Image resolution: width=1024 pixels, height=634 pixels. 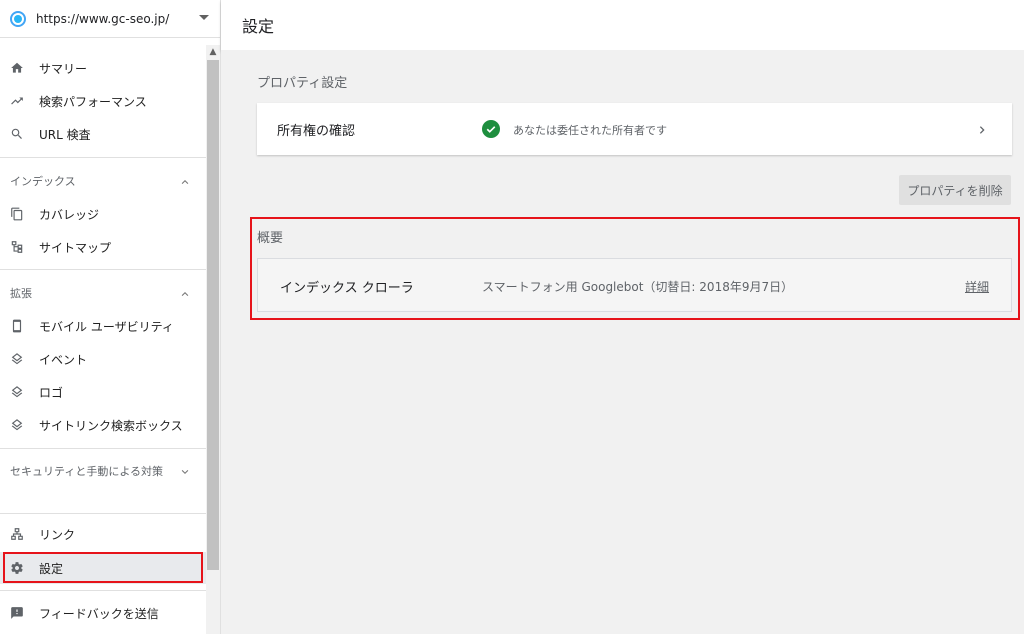 What do you see at coordinates (955, 190) in the screenshot?
I see `delete-property-button: プロパティを削除` at bounding box center [955, 190].